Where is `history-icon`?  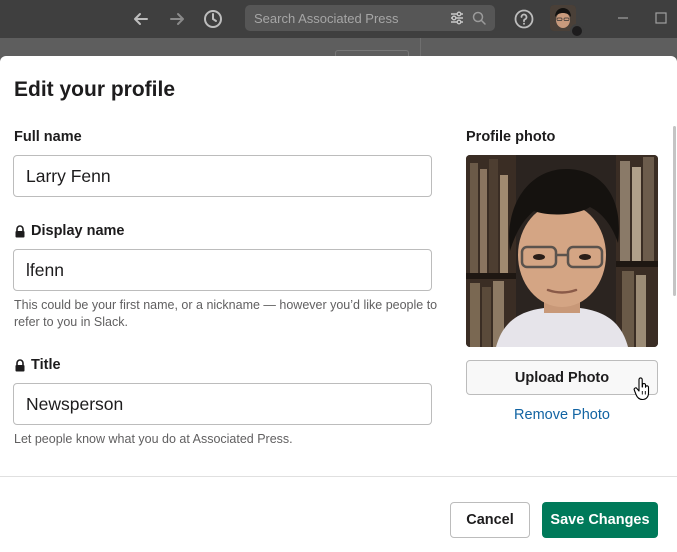
history-icon is located at coordinates (213, 19).